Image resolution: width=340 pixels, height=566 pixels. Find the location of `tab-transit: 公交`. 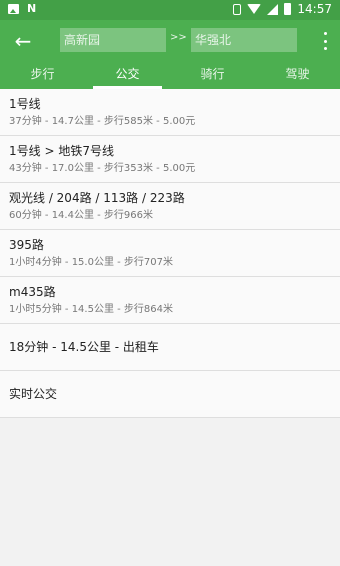

tab-transit: 公交 is located at coordinates (127, 75).